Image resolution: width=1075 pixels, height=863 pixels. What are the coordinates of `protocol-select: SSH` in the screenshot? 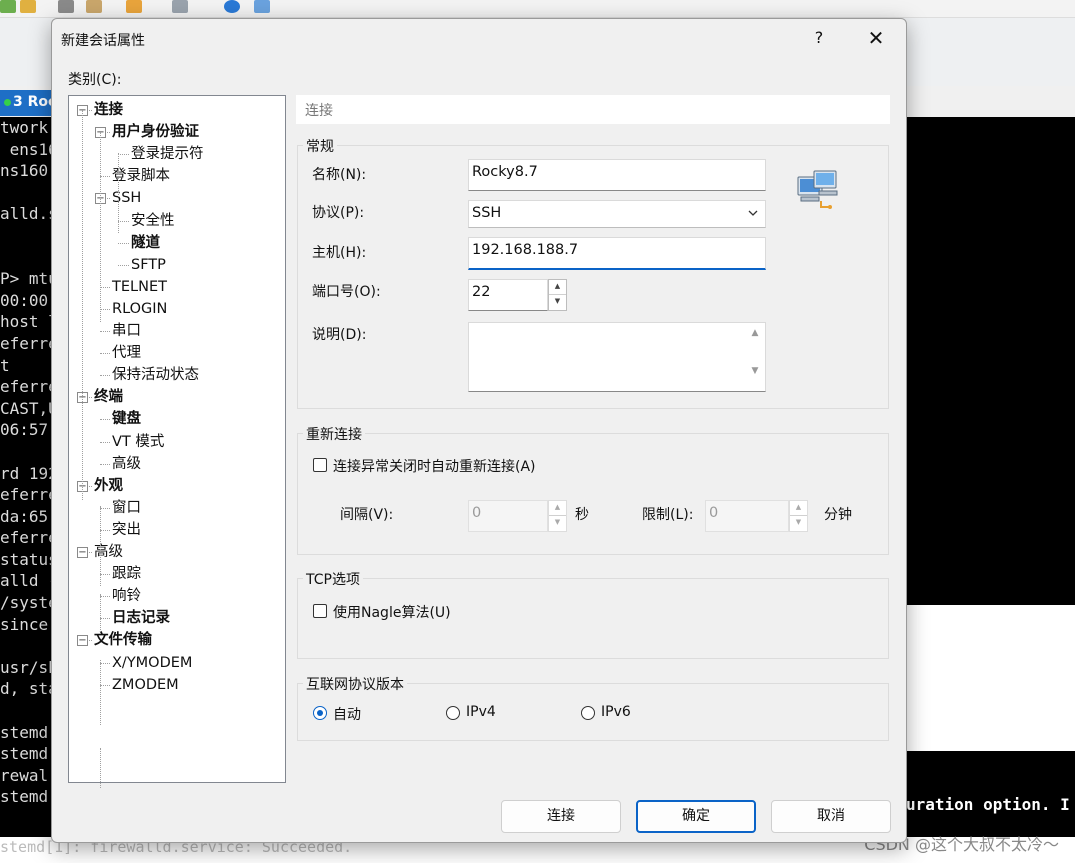 It's located at (617, 214).